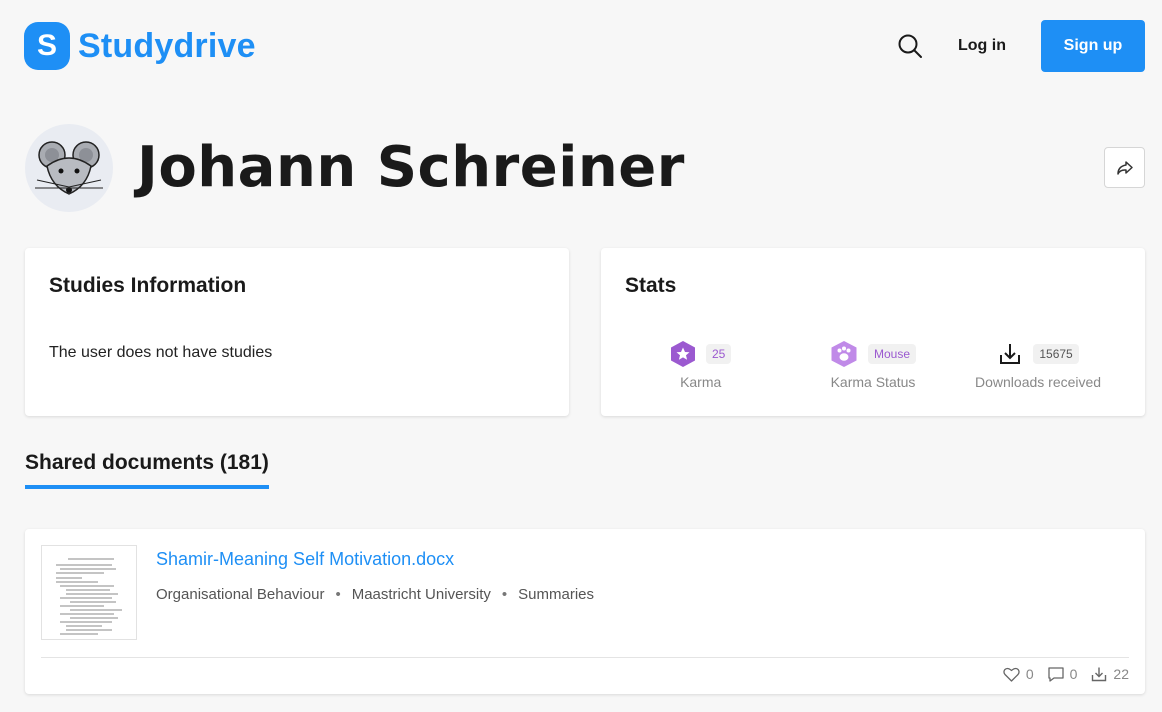 This screenshot has width=1162, height=712. I want to click on document-course: Organisational Behaviour, so click(240, 594).